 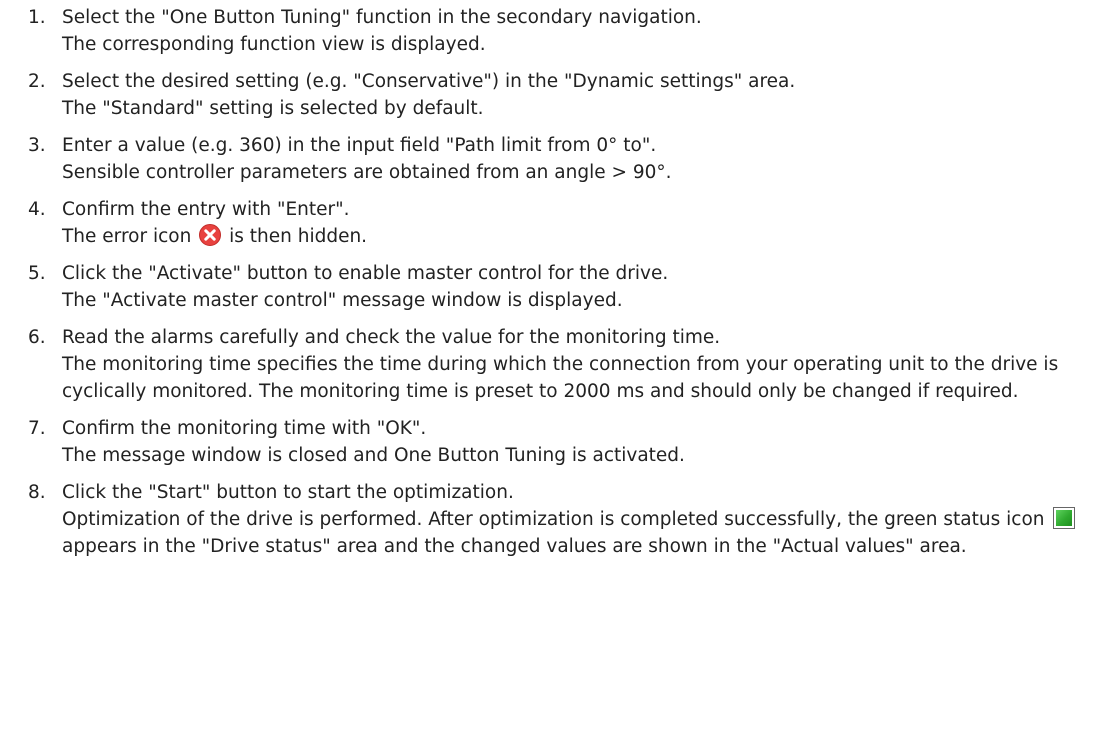 What do you see at coordinates (127, 236) in the screenshot?
I see `step-result-text-before: The error icon` at bounding box center [127, 236].